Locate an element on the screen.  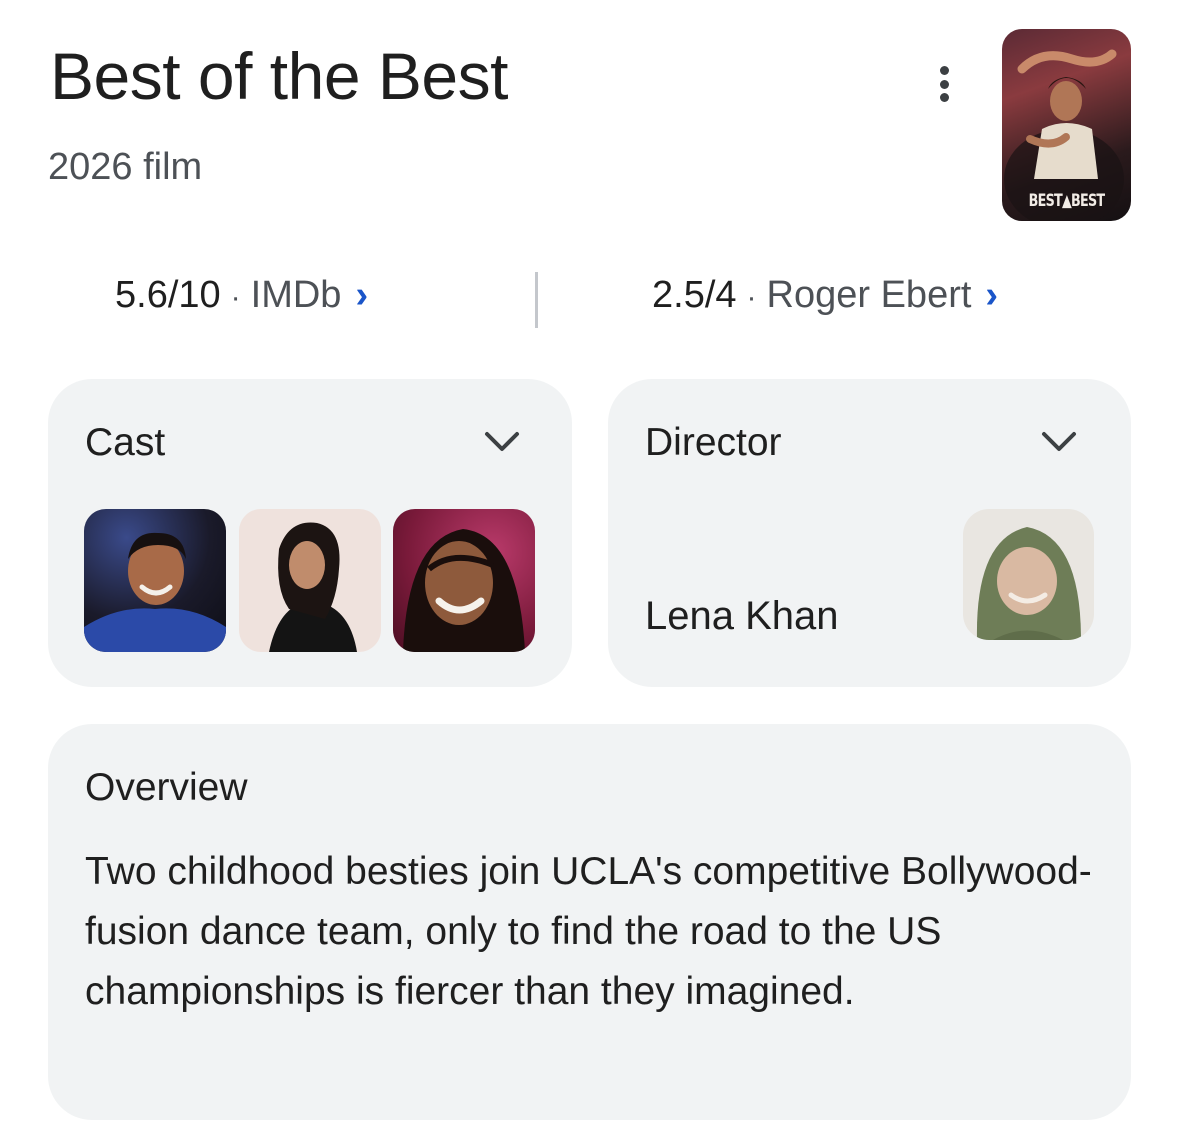
roger-ebert-rating-link: 2.5/4 · Roger Ebert › is located at coordinates (825, 295).